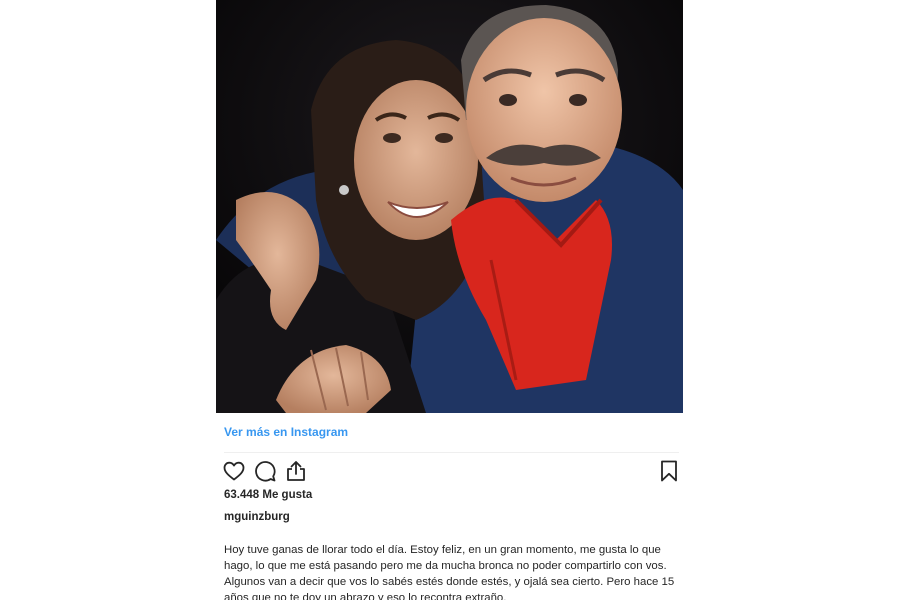 This screenshot has height=600, width=900. Describe the element at coordinates (451, 452) in the screenshot. I see `divider` at that location.